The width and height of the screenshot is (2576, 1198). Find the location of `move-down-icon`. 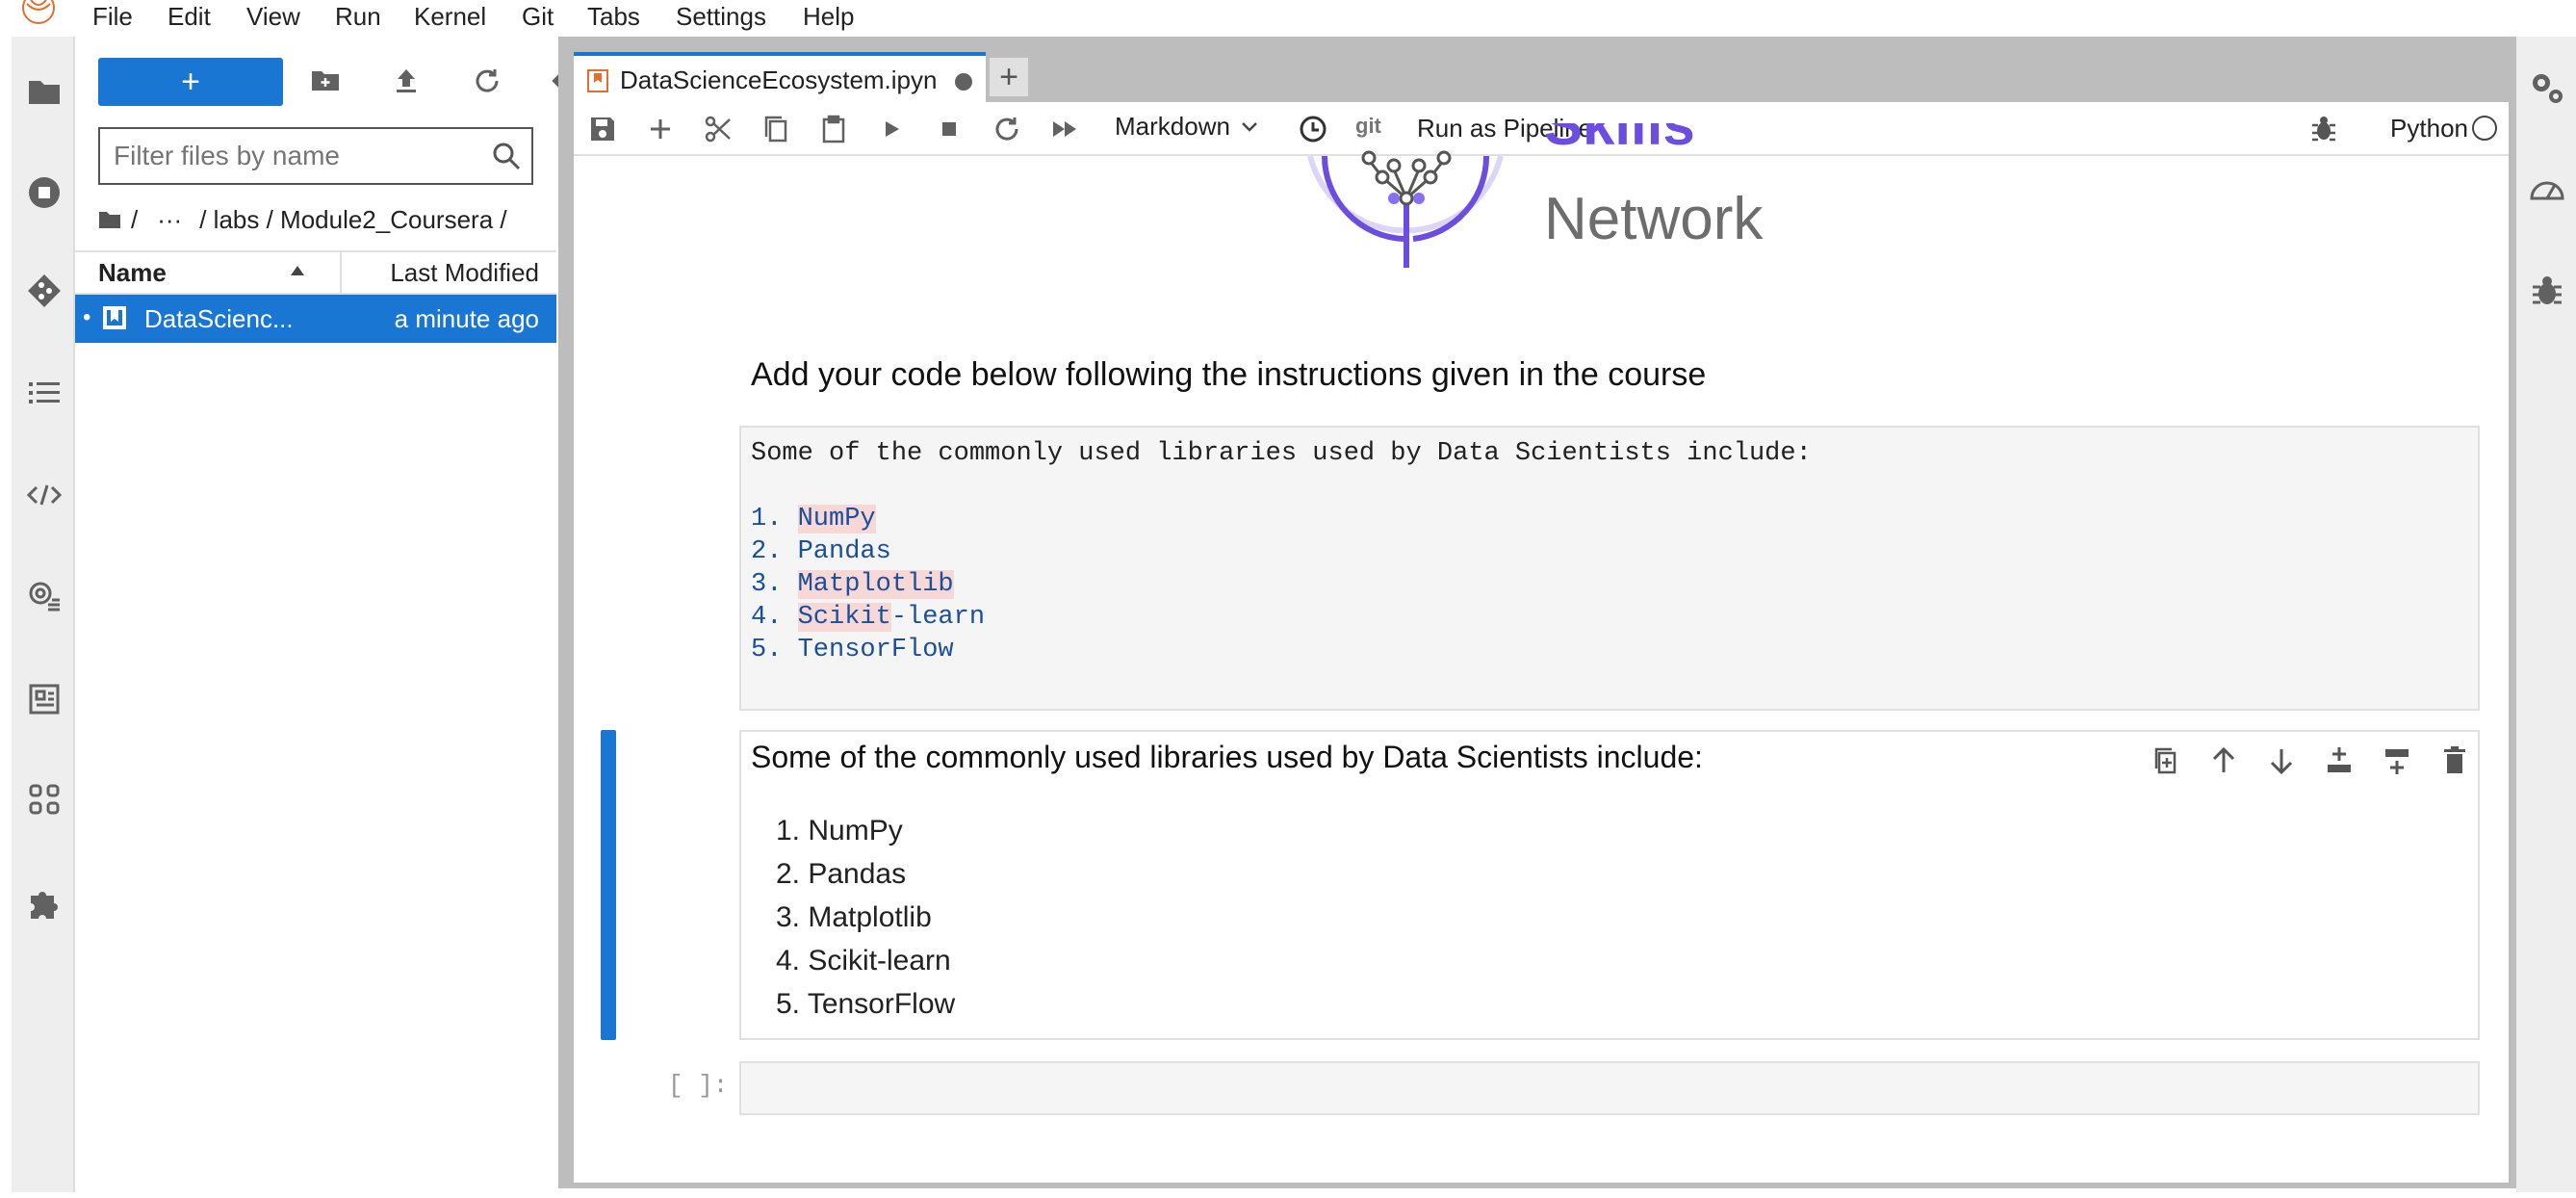

move-down-icon is located at coordinates (2282, 761).